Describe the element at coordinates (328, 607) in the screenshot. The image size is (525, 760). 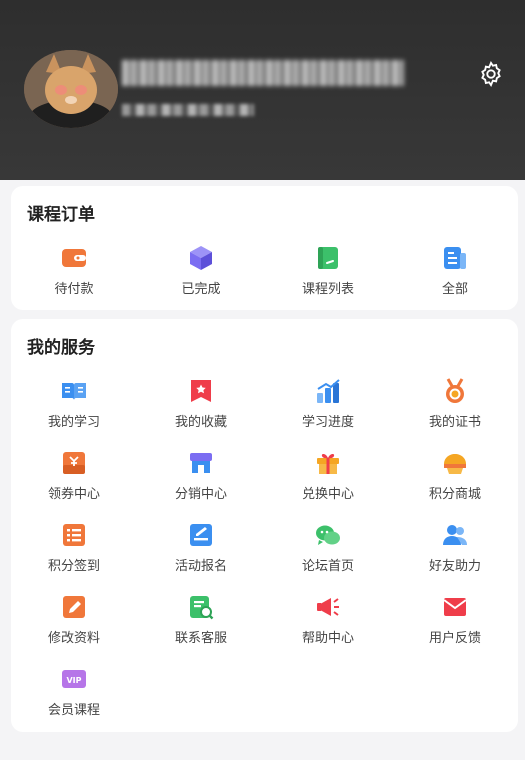
I see `megaphone-icon` at that location.